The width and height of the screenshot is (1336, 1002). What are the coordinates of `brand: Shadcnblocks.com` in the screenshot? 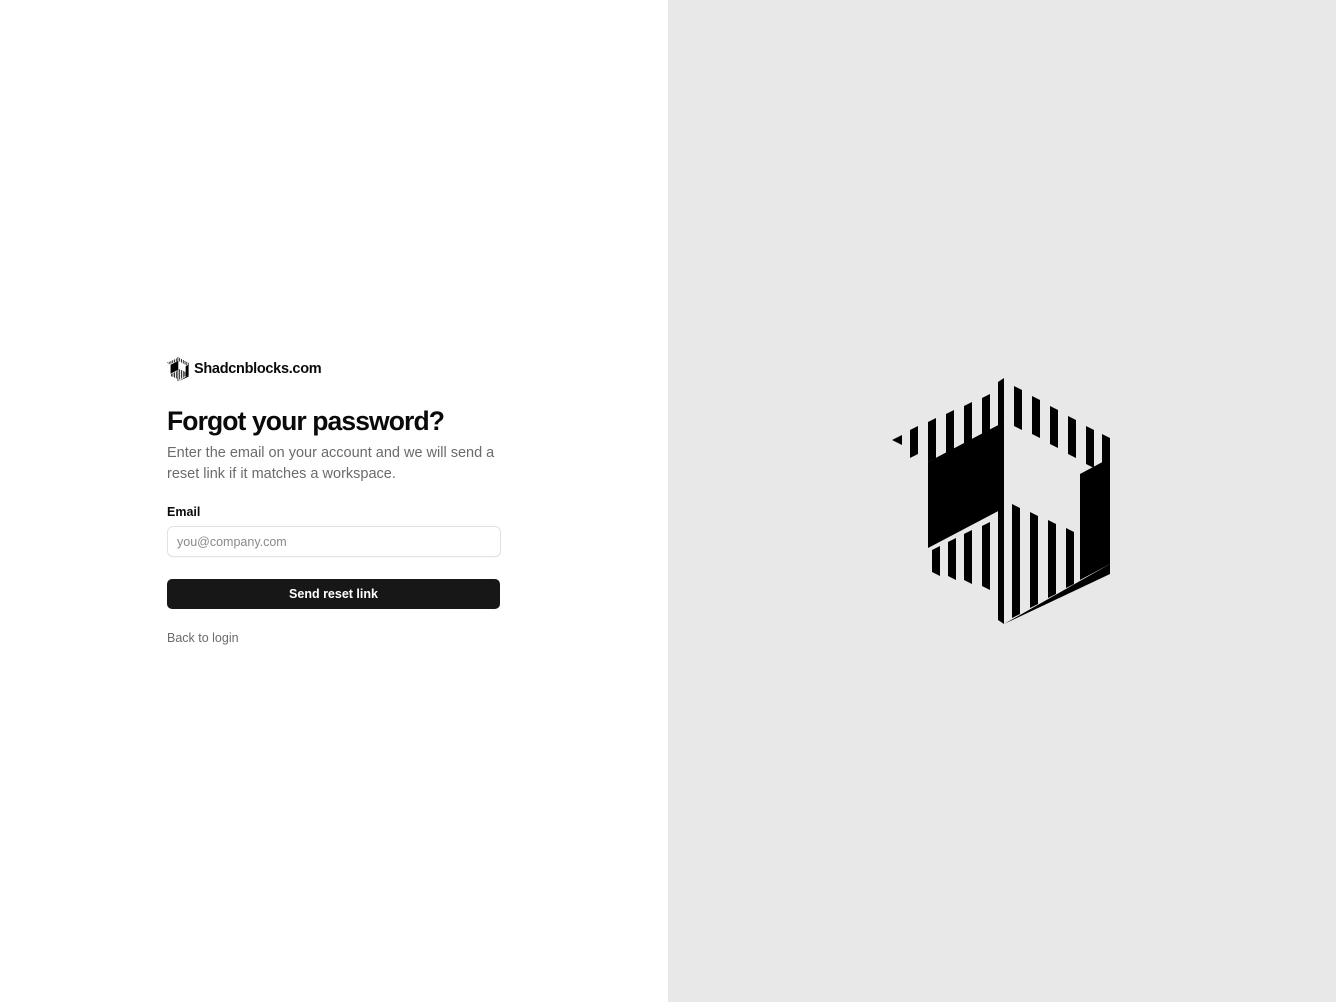 It's located at (334, 369).